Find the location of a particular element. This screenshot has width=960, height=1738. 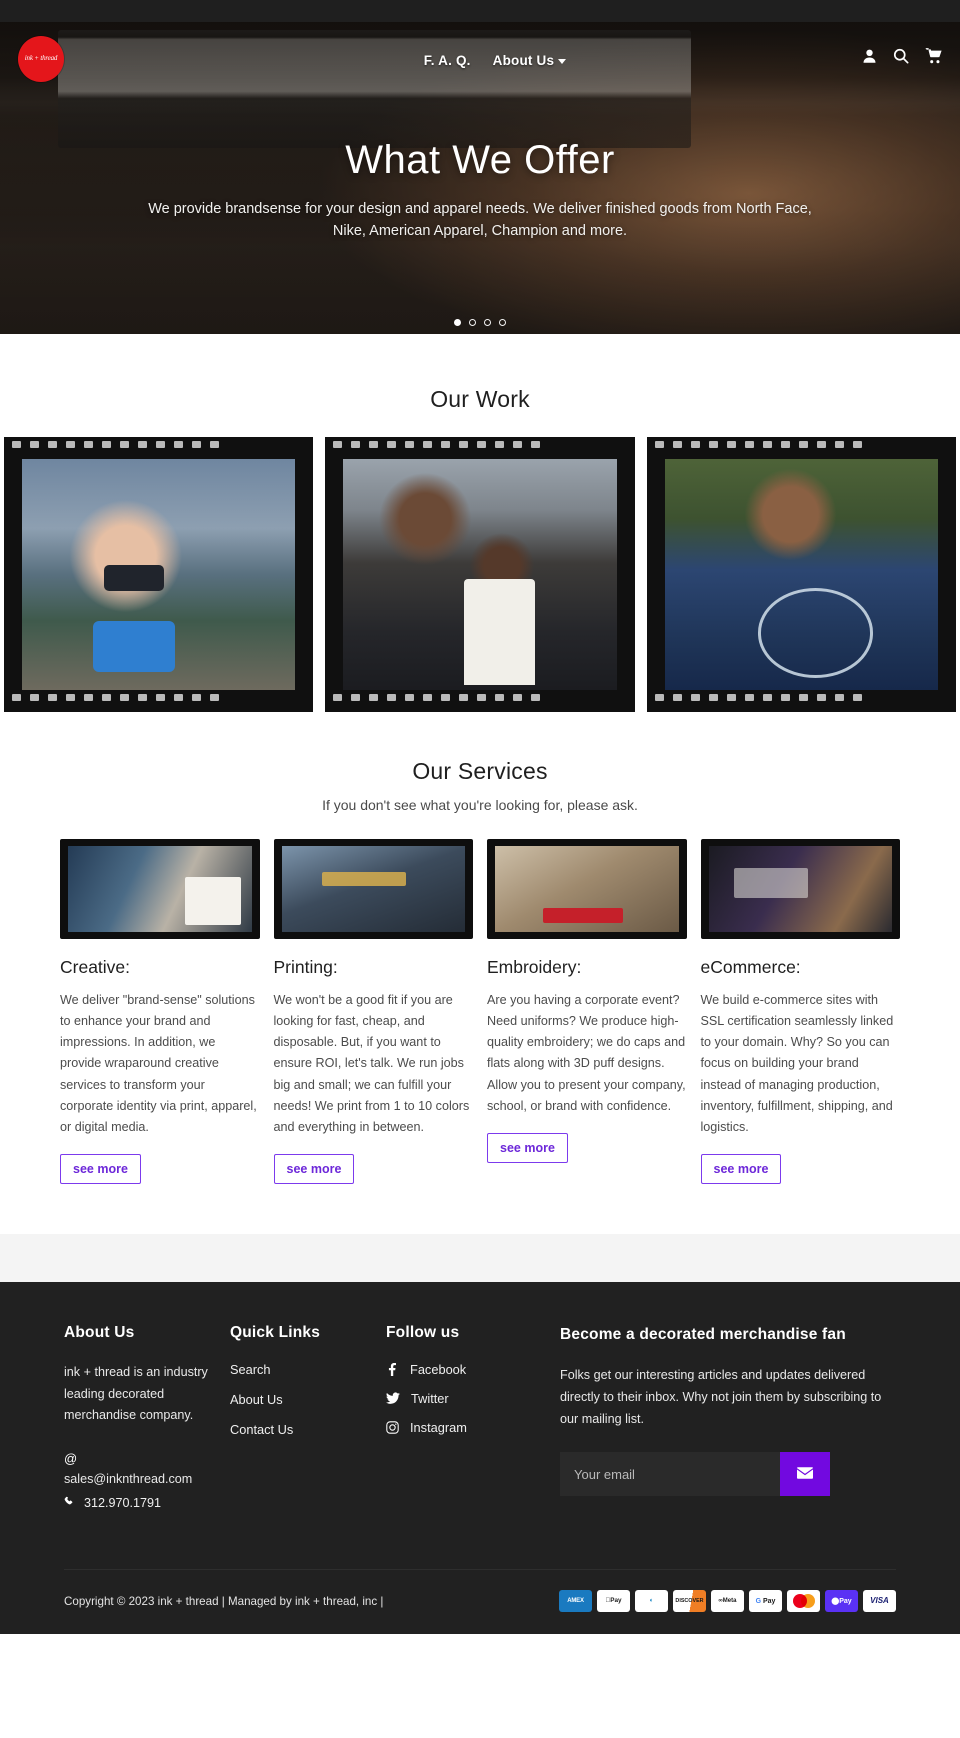

work-image-mask is located at coordinates (159, 574).